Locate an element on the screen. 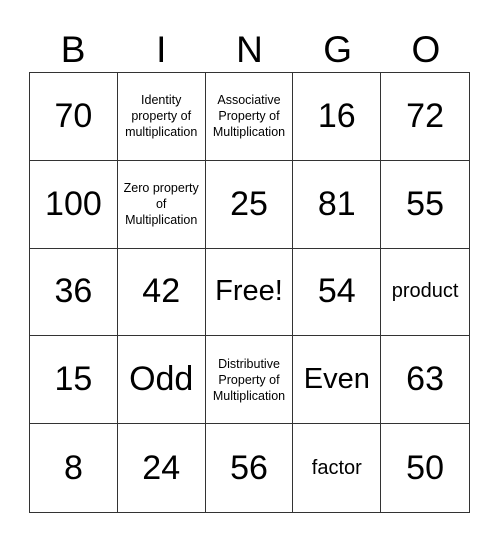 This screenshot has width=500, height=544. bingo-cell: 70 is located at coordinates (74, 117).